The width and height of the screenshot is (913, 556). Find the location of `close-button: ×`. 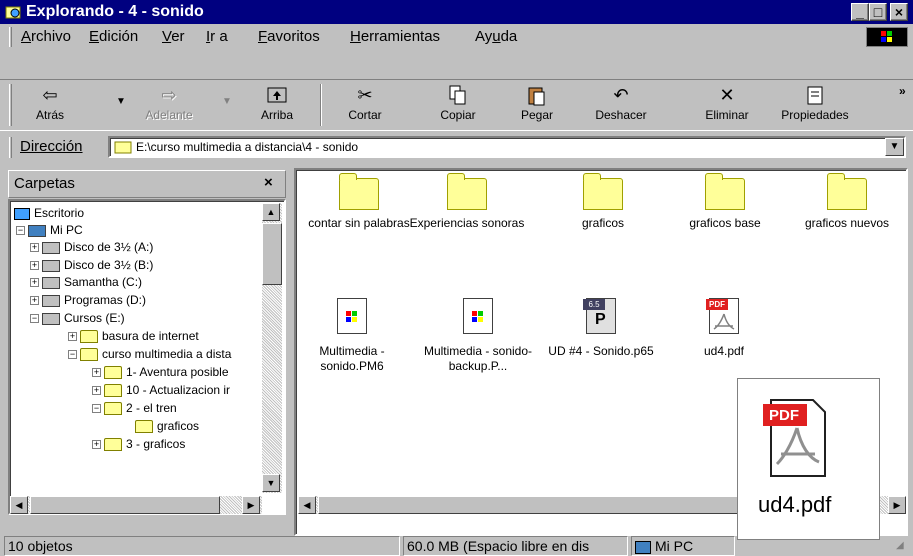

close-button: × is located at coordinates (899, 12).